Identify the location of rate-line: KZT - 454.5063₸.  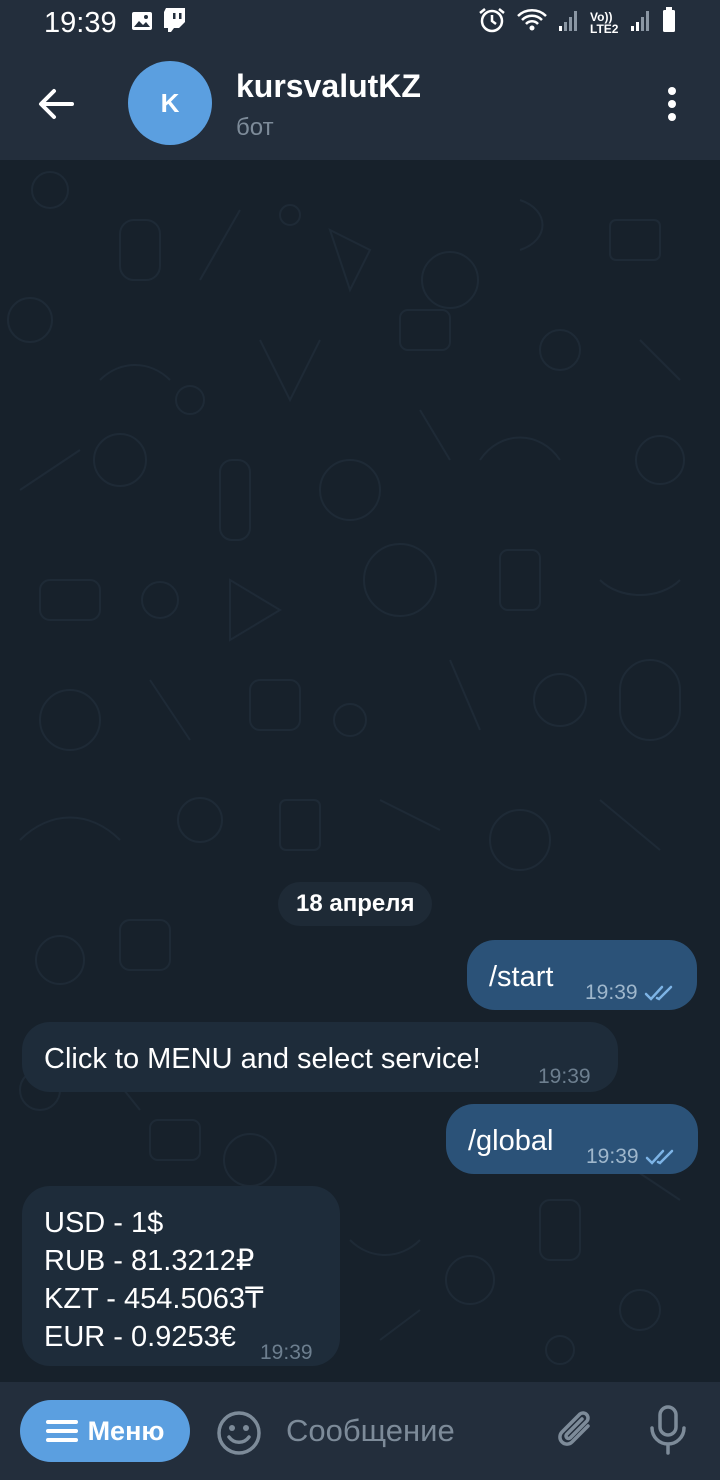
(154, 1299).